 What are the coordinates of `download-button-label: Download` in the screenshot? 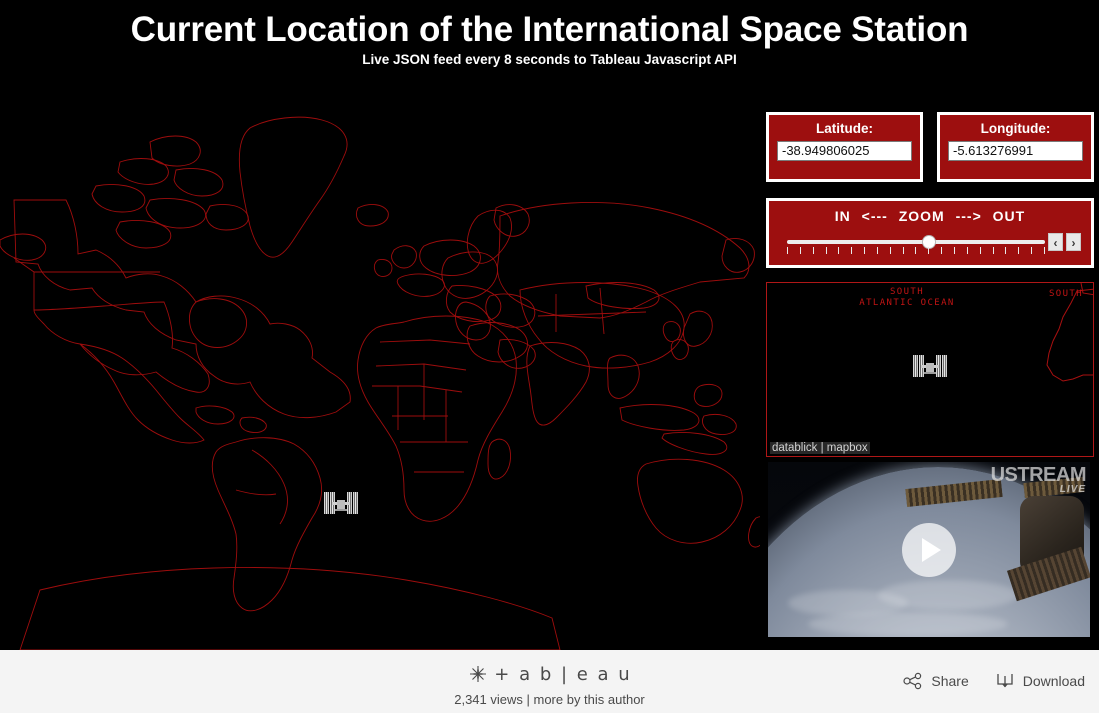 It's located at (1053, 681).